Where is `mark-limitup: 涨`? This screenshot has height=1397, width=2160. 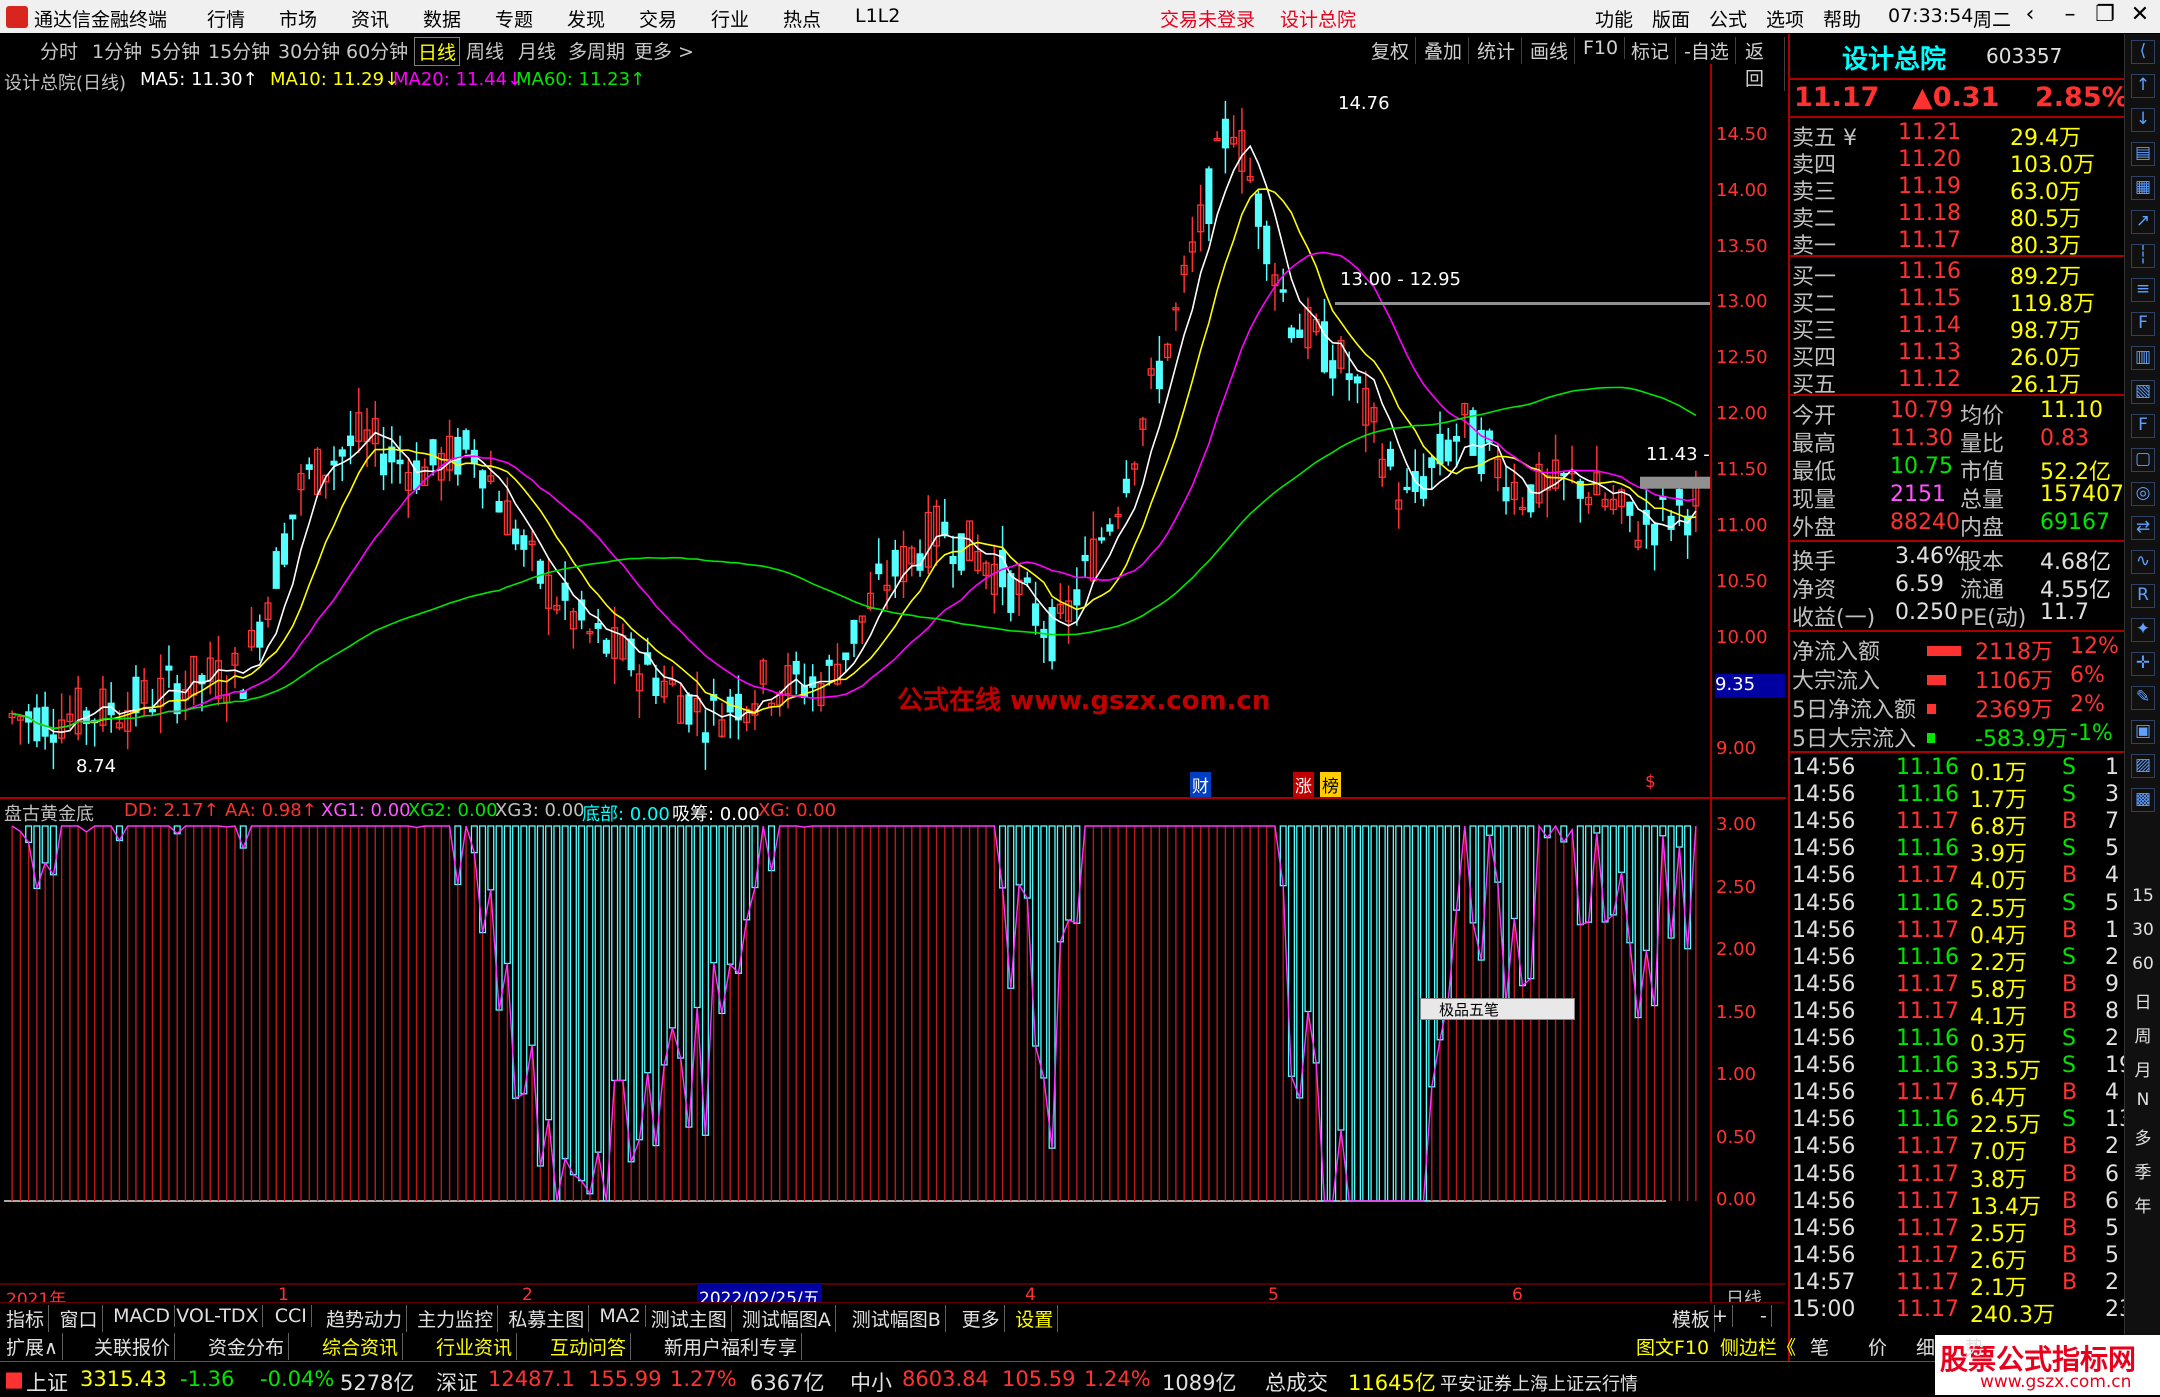 mark-limitup: 涨 is located at coordinates (1303, 784).